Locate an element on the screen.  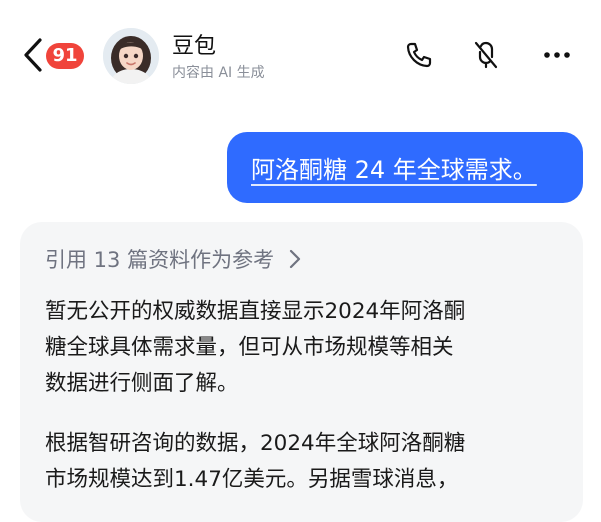
reply-line: 暂无公开的权威数据直接显示2024年阿洛酮 is located at coordinates (255, 311).